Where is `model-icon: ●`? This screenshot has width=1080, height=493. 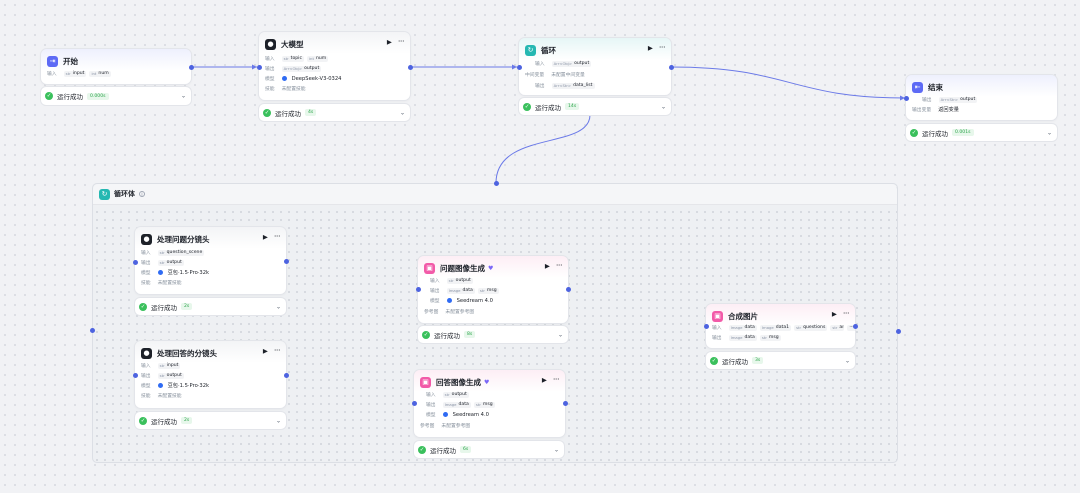
model-icon: ● is located at coordinates (270, 44).